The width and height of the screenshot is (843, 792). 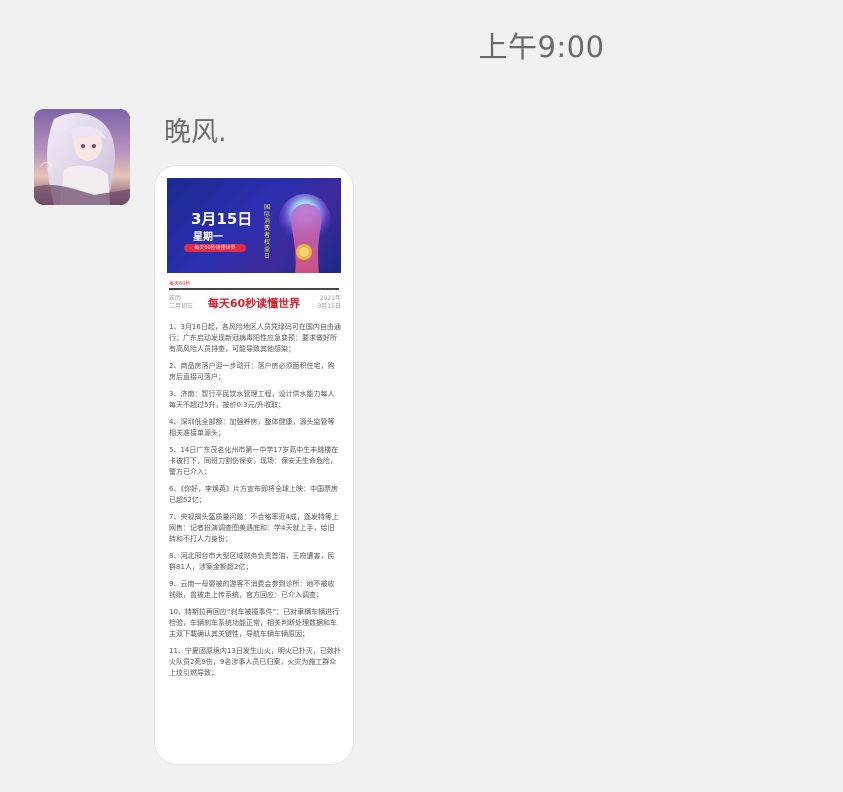 What do you see at coordinates (180, 284) in the screenshot?
I see `section-tag: 每天60秒` at bounding box center [180, 284].